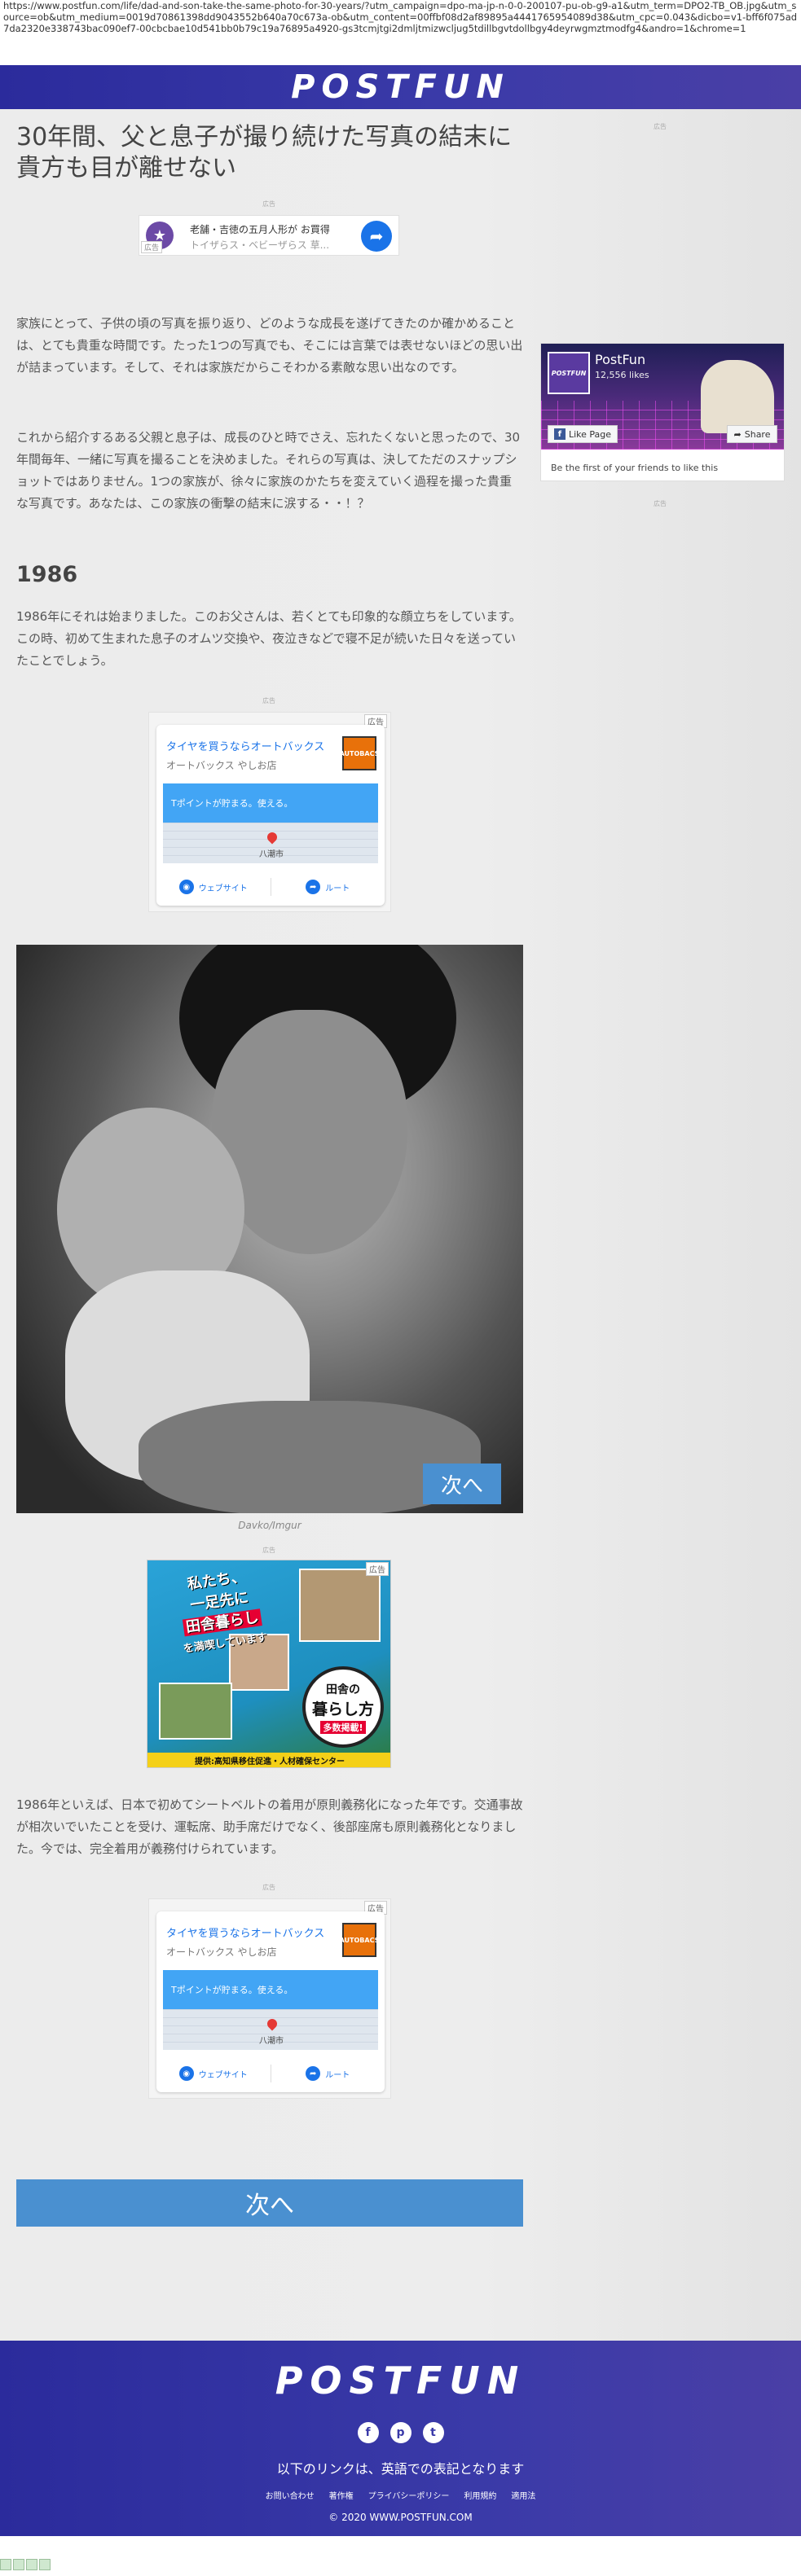 The width and height of the screenshot is (801, 2576). I want to click on ad-small-line1: 老舗・吉徳の五月人形が お買得, so click(260, 229).